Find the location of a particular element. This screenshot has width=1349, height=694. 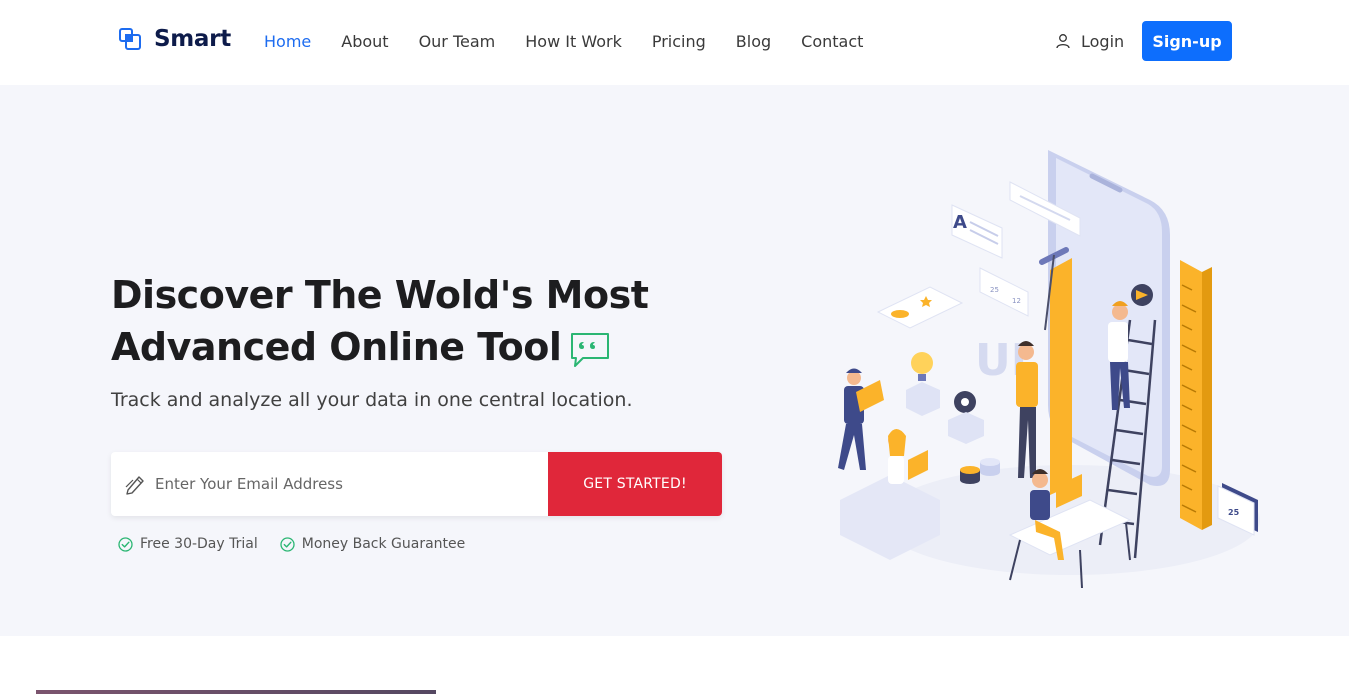

benefit-item: Free 30-Day Trial is located at coordinates (188, 544).